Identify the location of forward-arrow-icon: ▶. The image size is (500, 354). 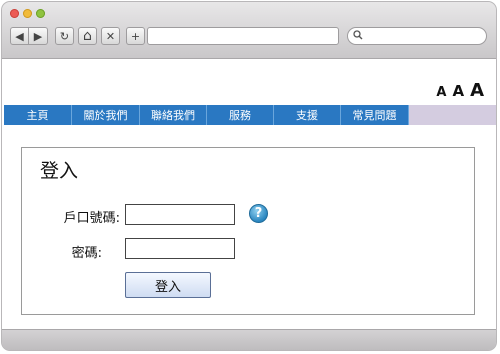
(38, 36).